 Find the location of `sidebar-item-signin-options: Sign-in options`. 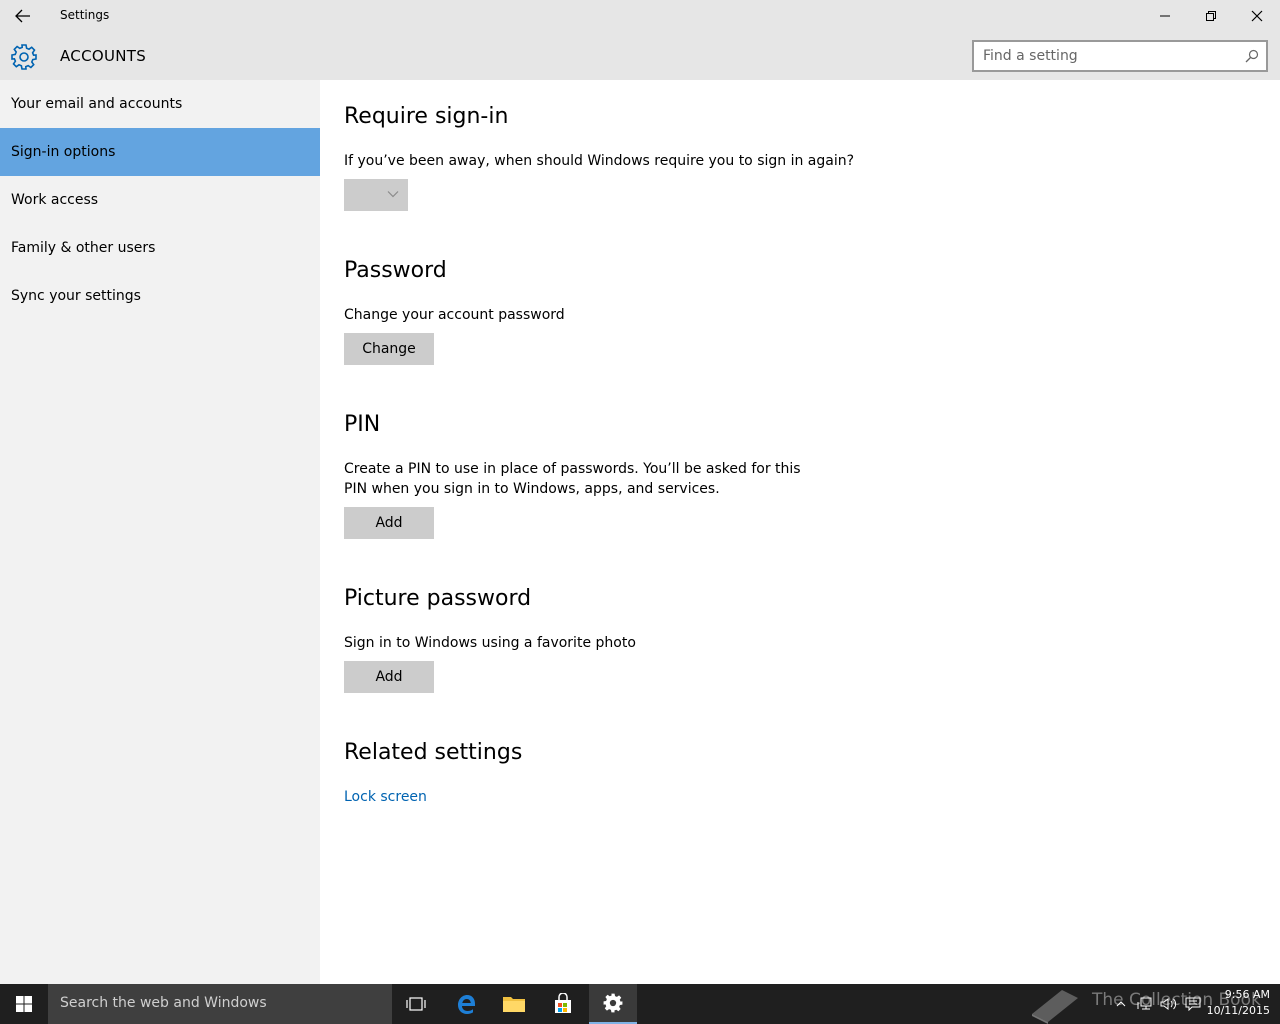

sidebar-item-signin-options: Sign-in options is located at coordinates (160, 152).